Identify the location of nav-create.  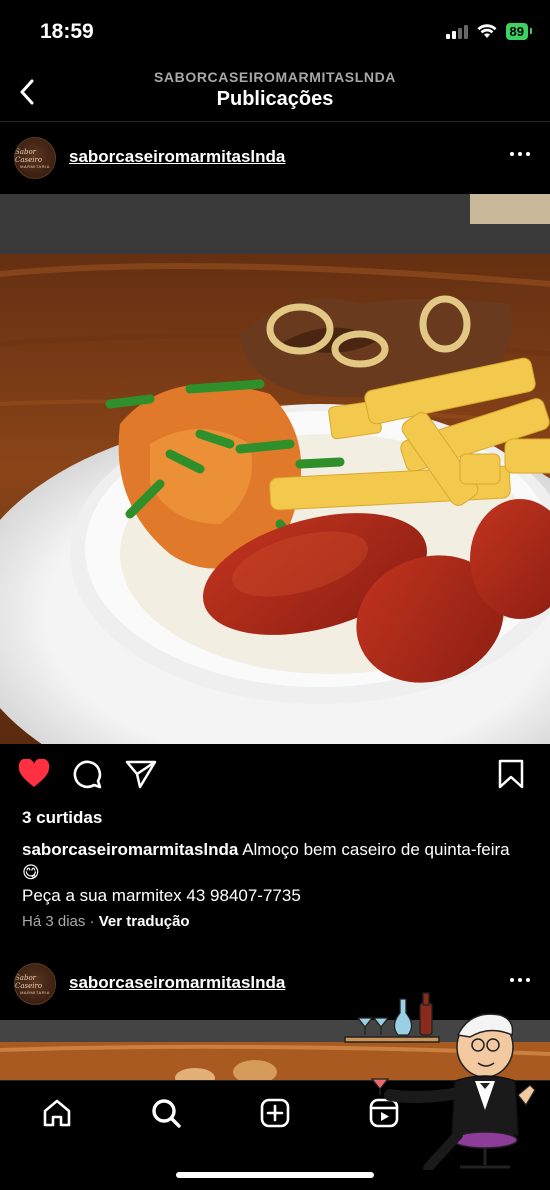
(275, 1113).